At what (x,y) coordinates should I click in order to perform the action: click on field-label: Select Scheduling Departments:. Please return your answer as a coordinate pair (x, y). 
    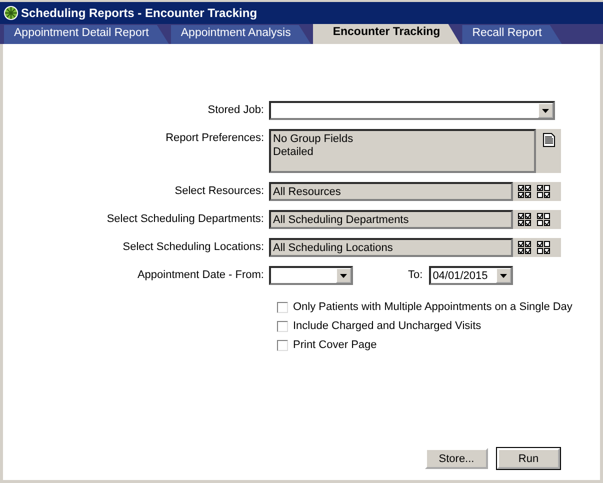
    Looking at the image, I should click on (185, 218).